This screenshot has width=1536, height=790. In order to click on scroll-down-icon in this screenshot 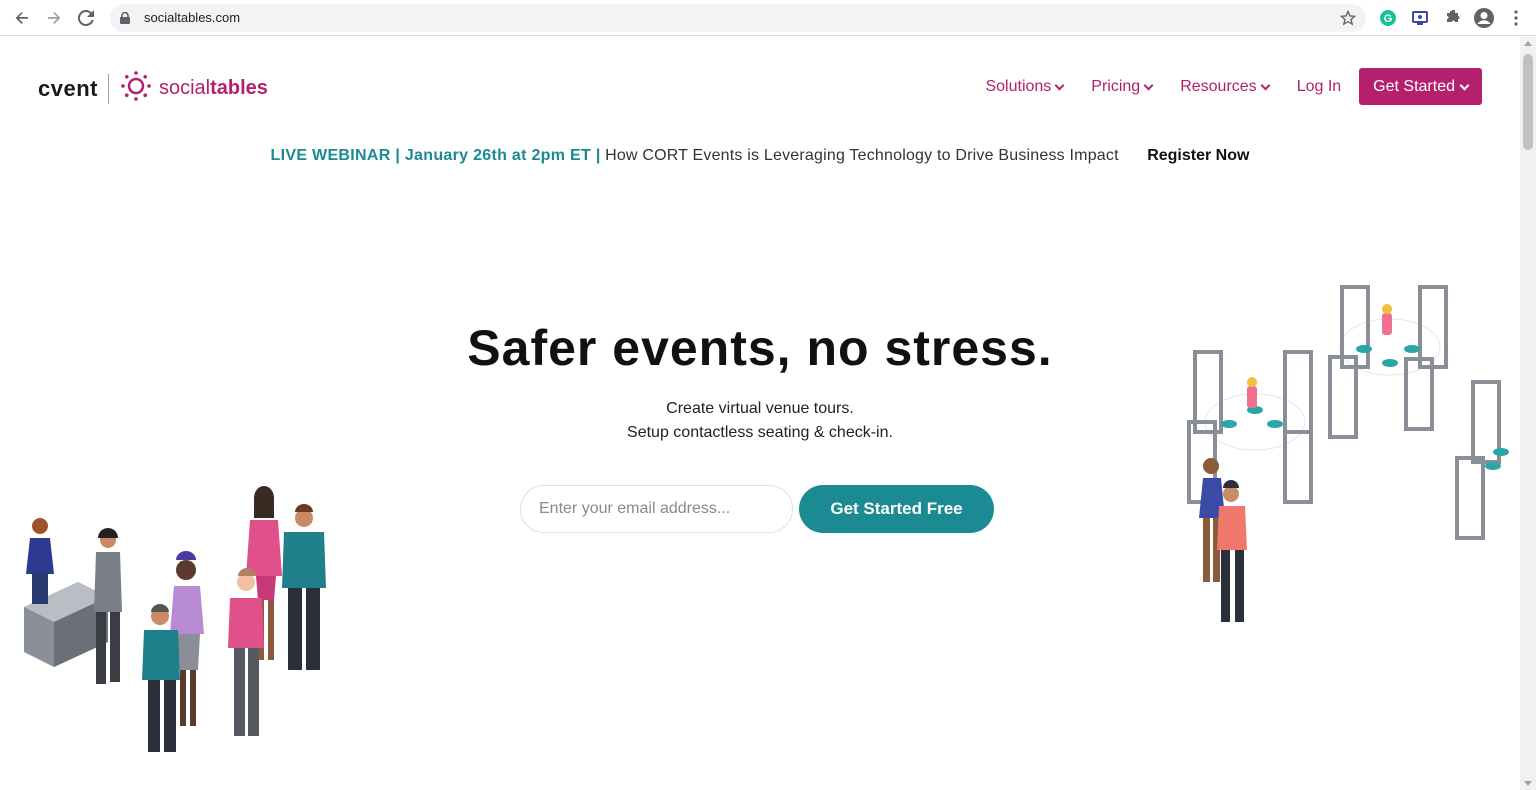, I will do `click(1528, 783)`.